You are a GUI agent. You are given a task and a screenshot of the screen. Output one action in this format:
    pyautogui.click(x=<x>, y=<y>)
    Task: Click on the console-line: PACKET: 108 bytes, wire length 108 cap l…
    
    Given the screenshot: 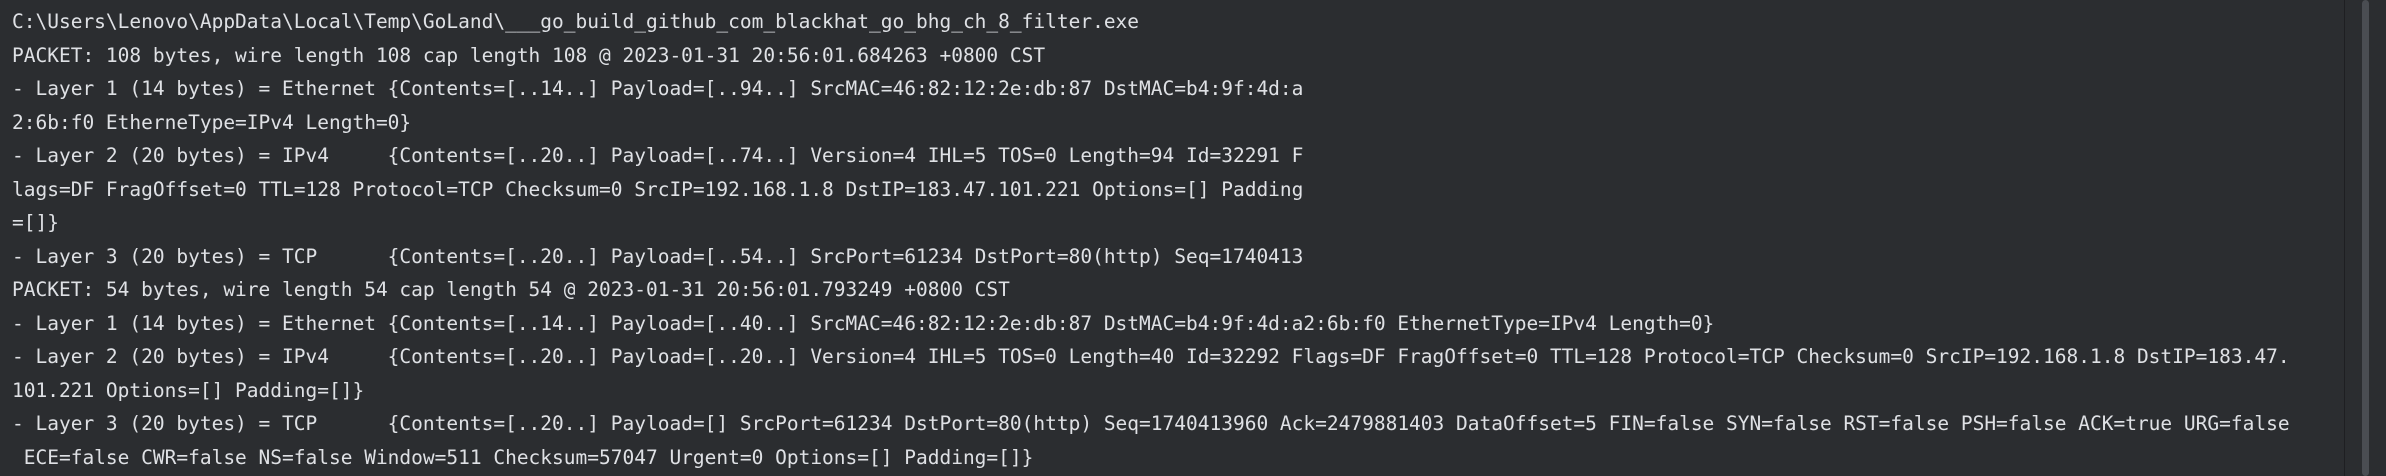 What is the action you would take?
    pyautogui.click(x=529, y=55)
    